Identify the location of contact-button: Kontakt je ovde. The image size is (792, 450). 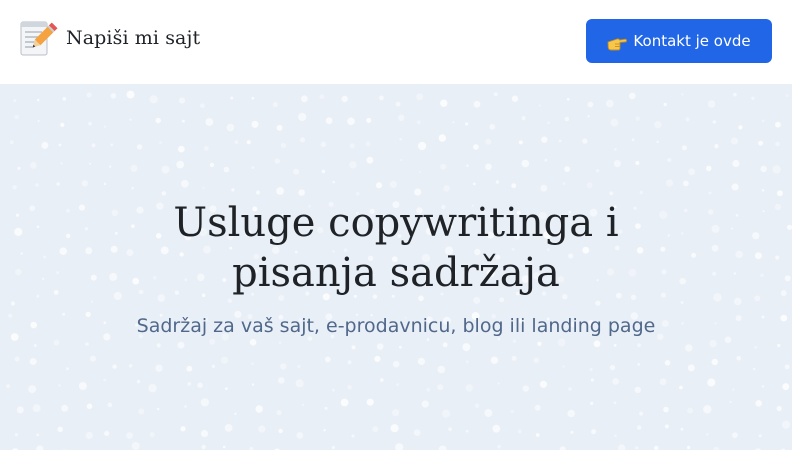
(679, 41).